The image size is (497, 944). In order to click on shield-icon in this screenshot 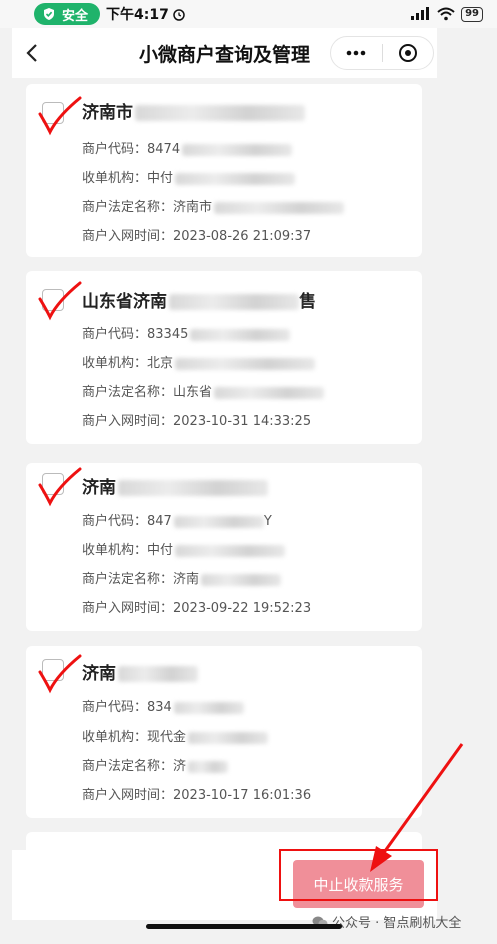, I will do `click(49, 14)`.